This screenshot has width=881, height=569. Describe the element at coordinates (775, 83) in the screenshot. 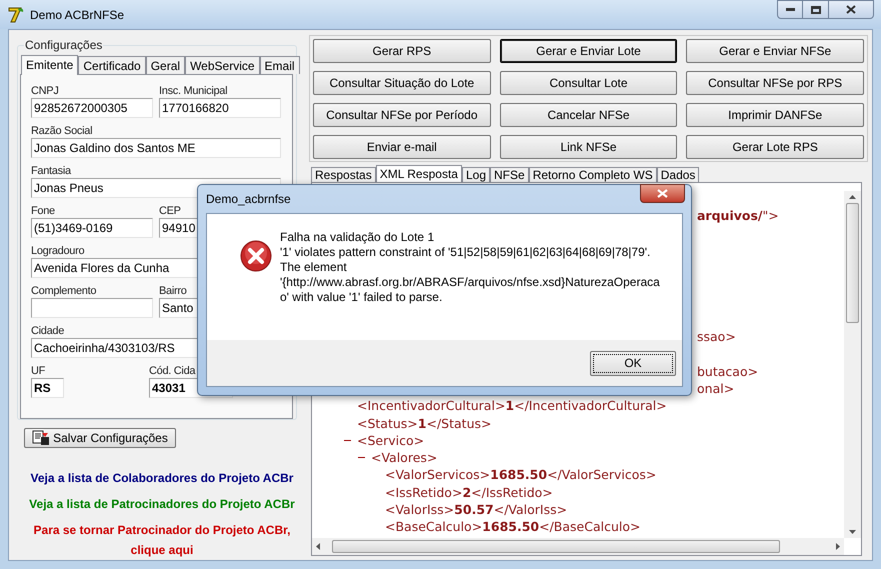

I see `action-button: Consultar NFSe por RPS` at that location.